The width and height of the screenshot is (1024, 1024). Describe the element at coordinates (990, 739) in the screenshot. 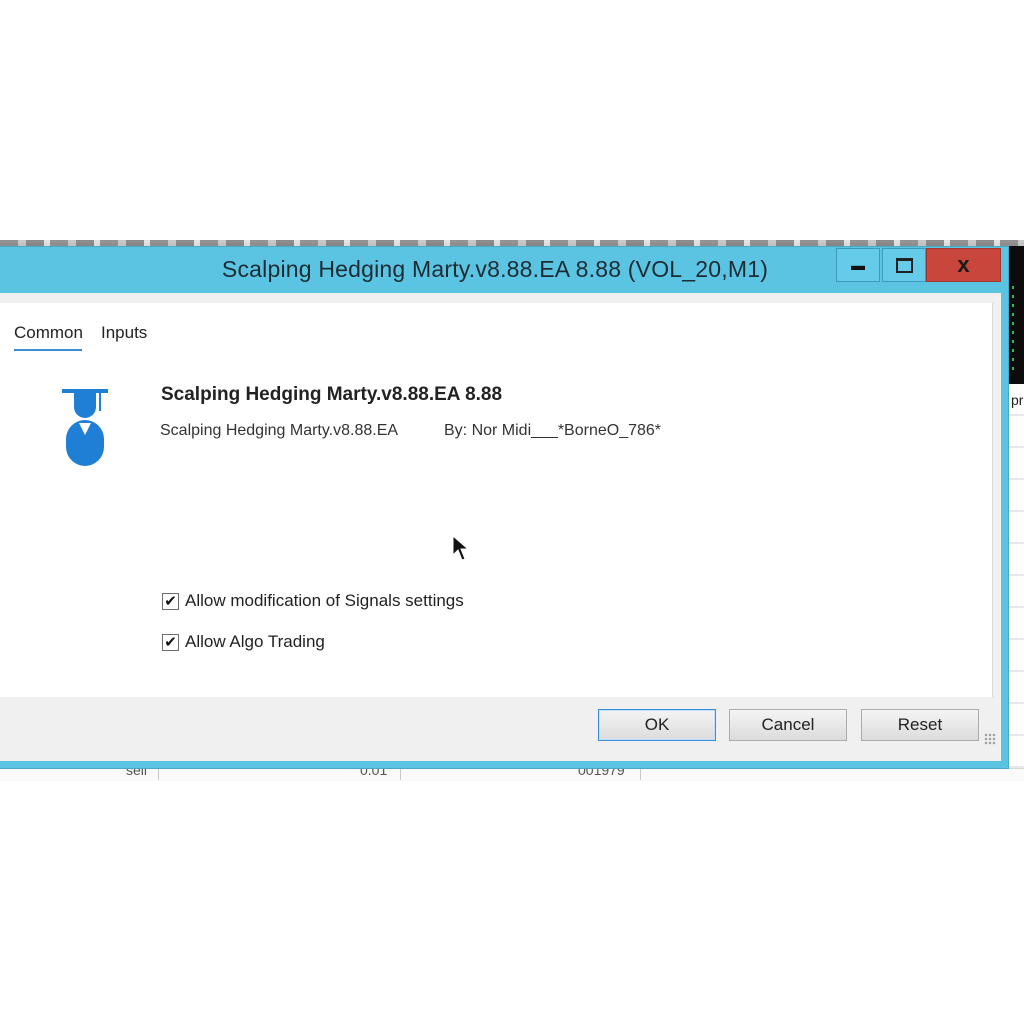

I see `resize-grip` at that location.